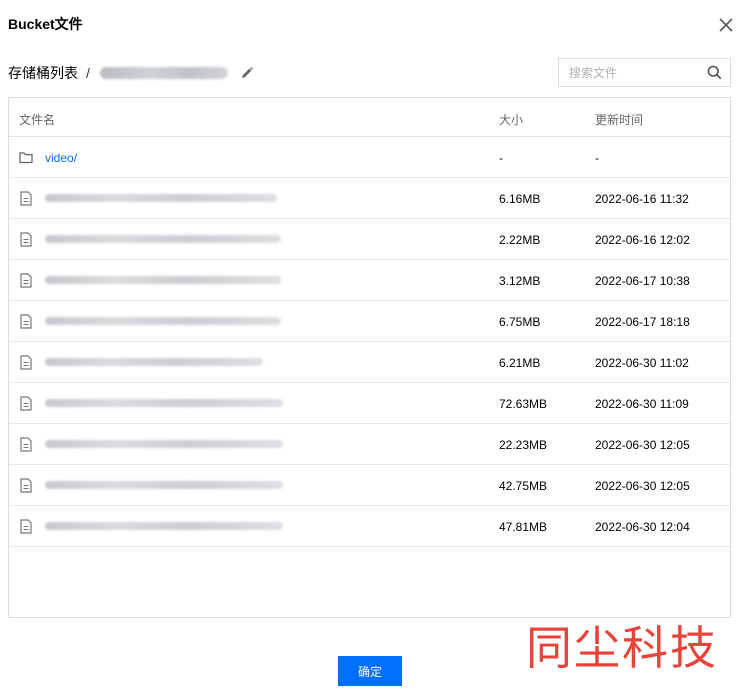 The height and width of the screenshot is (695, 750). What do you see at coordinates (642, 363) in the screenshot?
I see `file-time: 2022-06-30 11:02` at bounding box center [642, 363].